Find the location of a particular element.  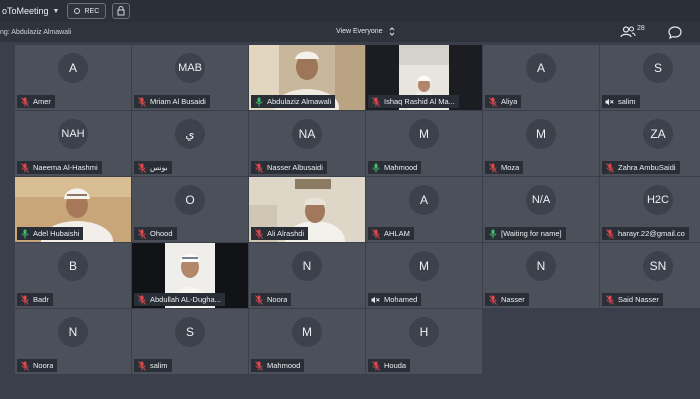

speaking-indicator: ng: Abdulaziz Almawali is located at coordinates (36, 32).